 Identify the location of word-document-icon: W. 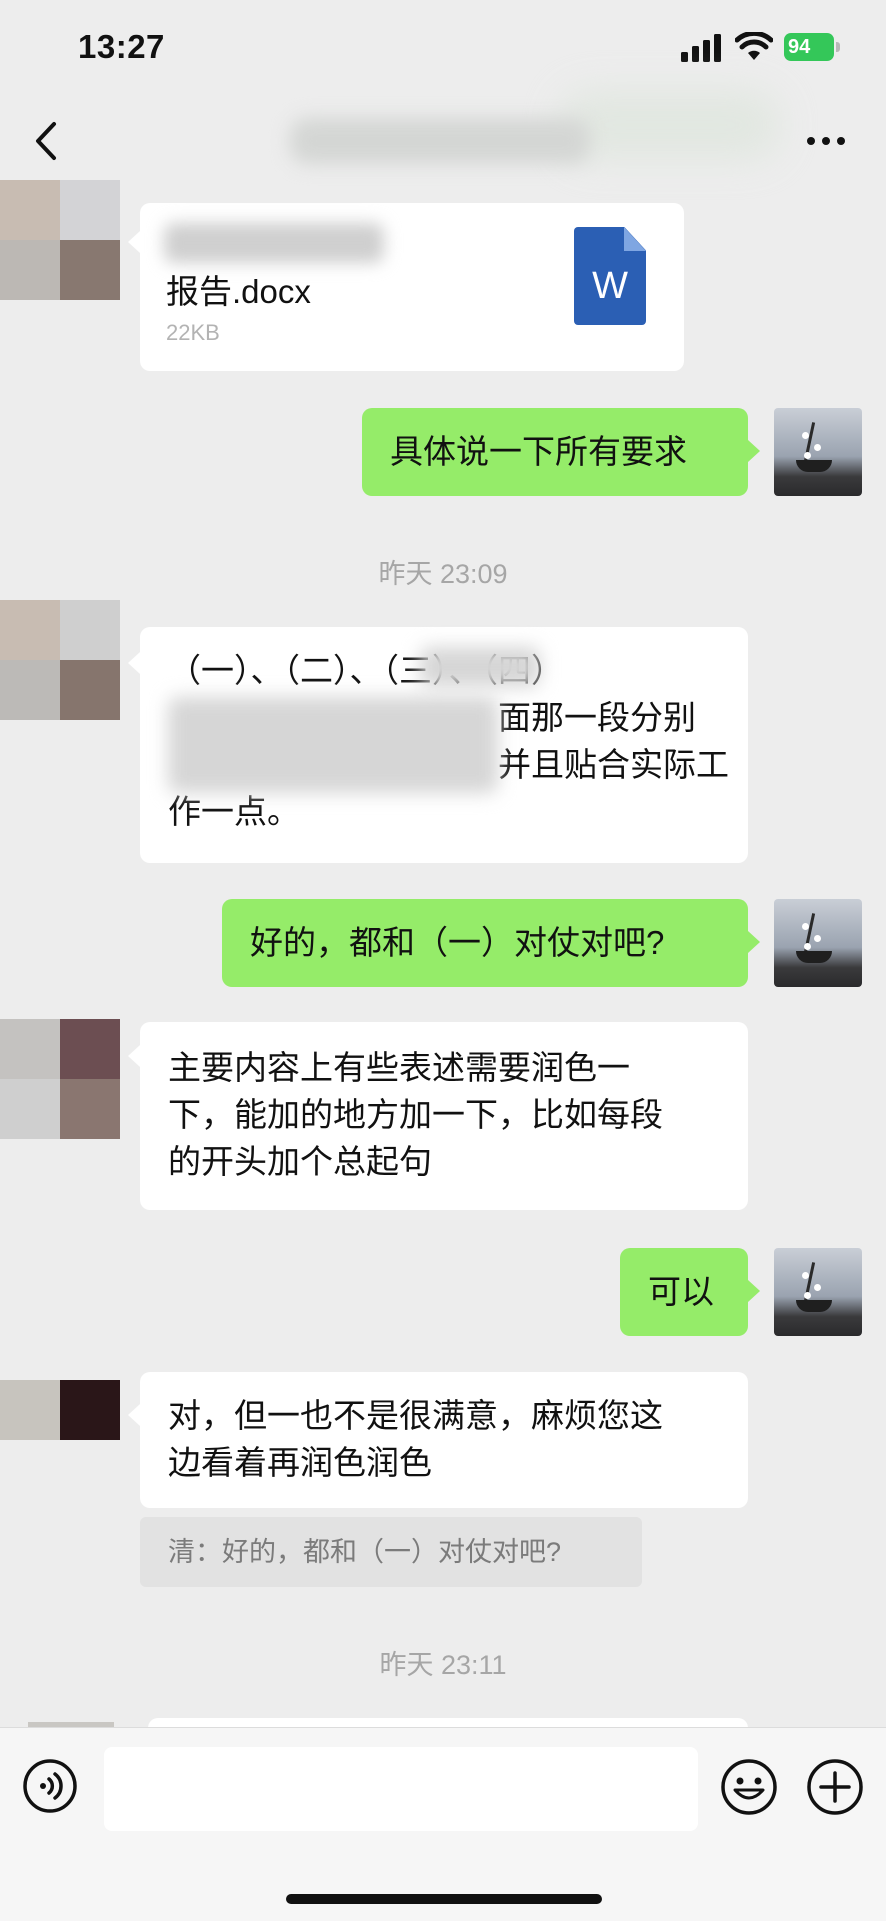
(610, 276).